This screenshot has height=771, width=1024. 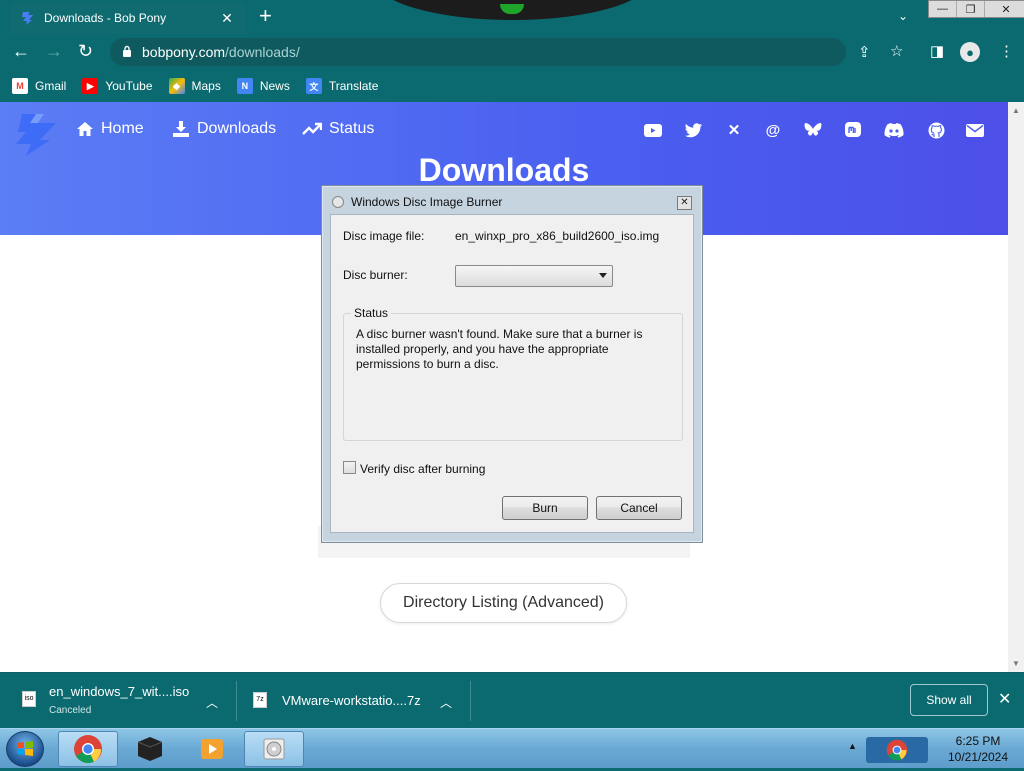 I want to click on nav-home: Home, so click(x=110, y=129).